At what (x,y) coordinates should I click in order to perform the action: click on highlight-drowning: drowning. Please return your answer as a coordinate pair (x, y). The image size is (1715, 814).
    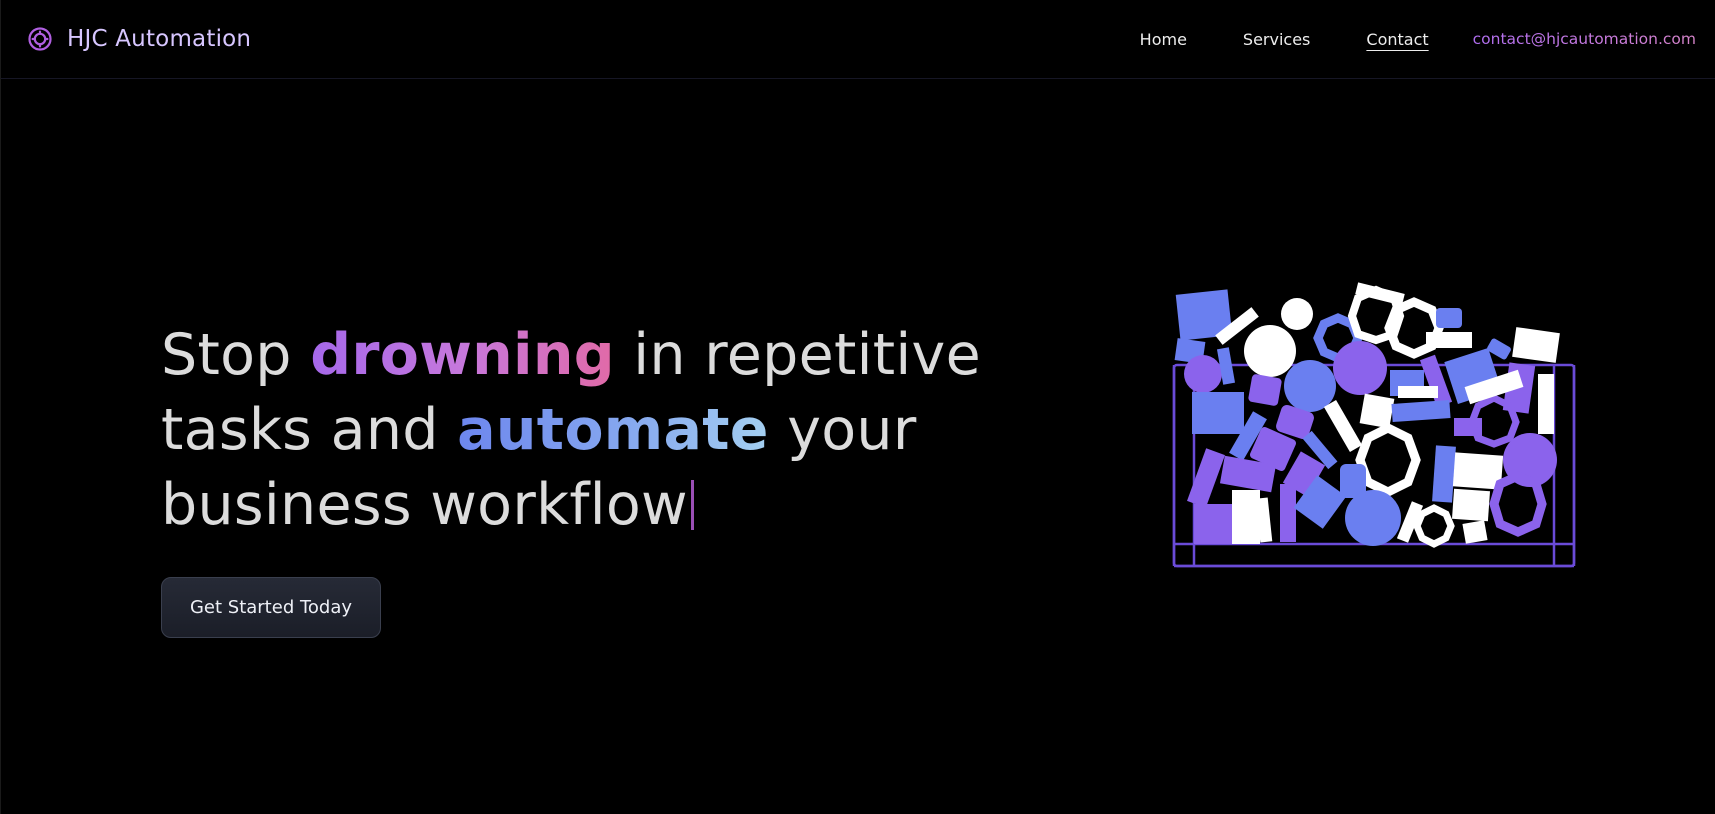
    Looking at the image, I should click on (462, 355).